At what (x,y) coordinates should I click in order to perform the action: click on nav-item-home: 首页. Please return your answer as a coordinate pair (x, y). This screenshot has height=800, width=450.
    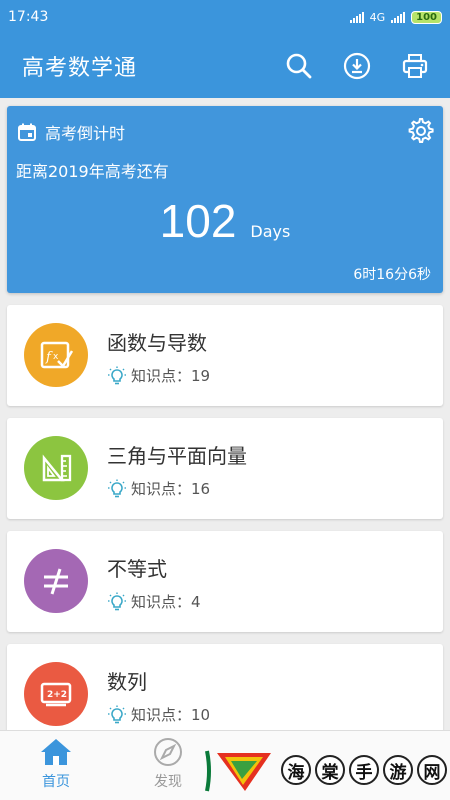
    Looking at the image, I should click on (56, 764).